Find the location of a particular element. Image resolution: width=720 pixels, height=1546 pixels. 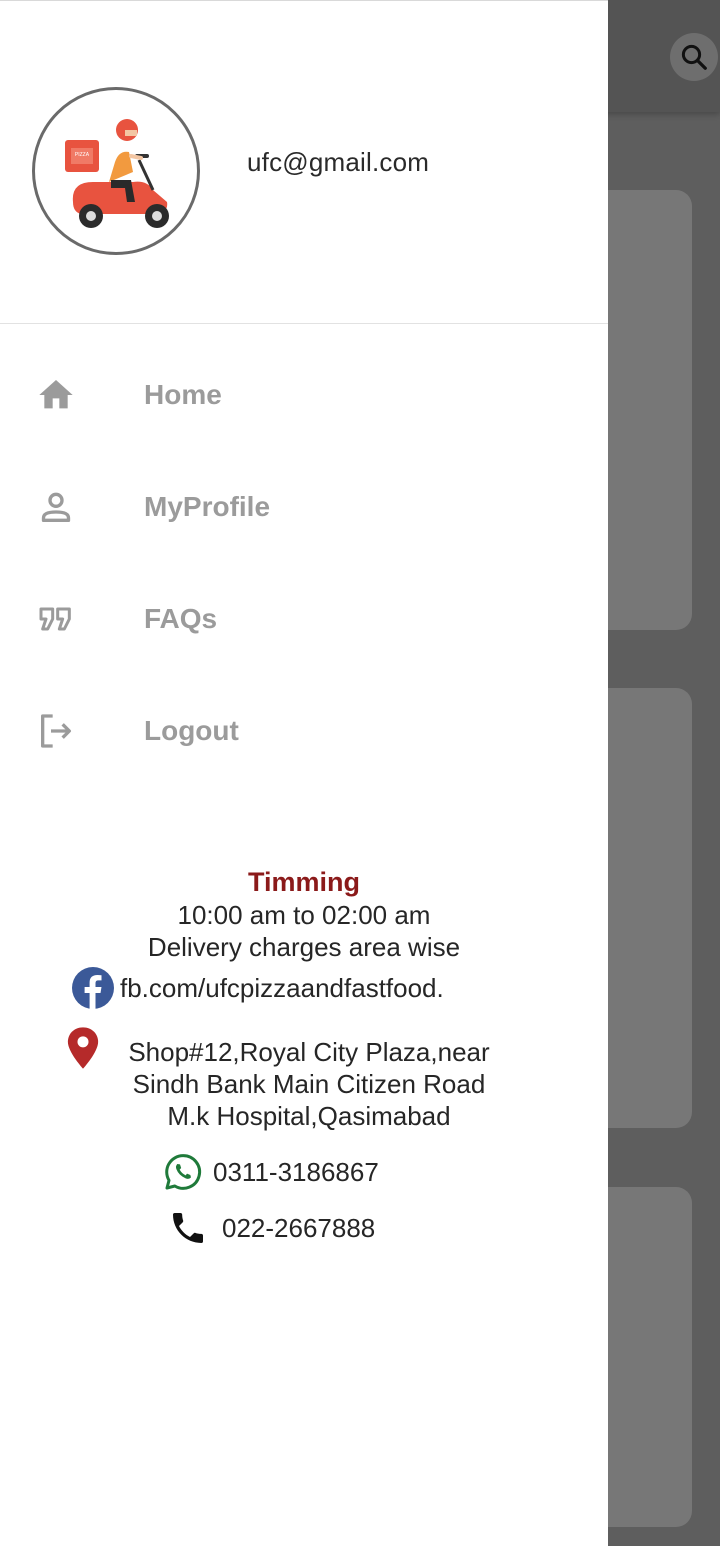

search-button is located at coordinates (694, 57).